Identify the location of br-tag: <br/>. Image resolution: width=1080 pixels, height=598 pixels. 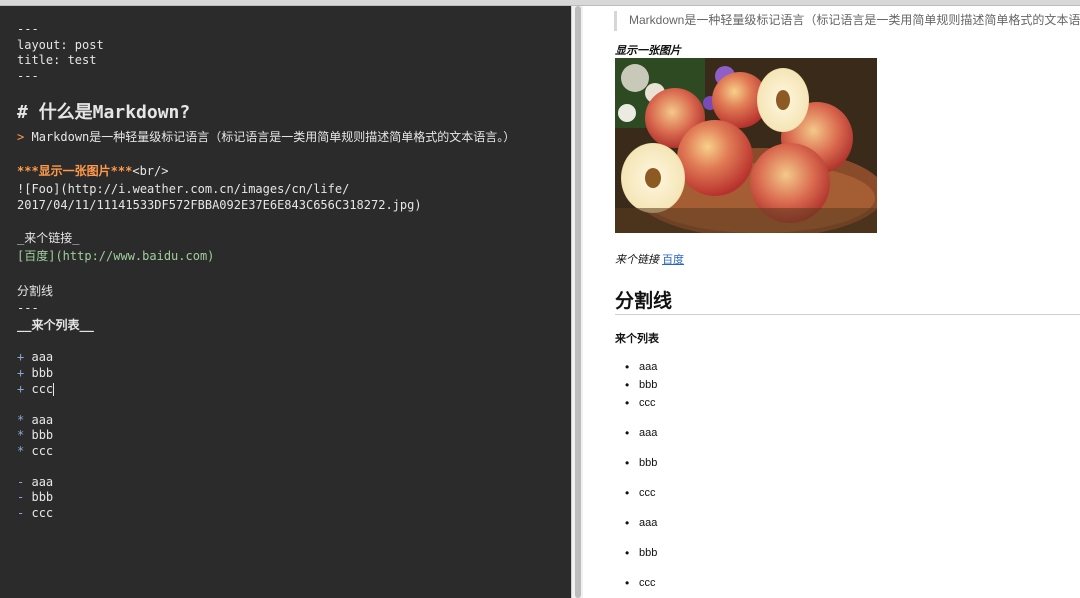
(150, 171).